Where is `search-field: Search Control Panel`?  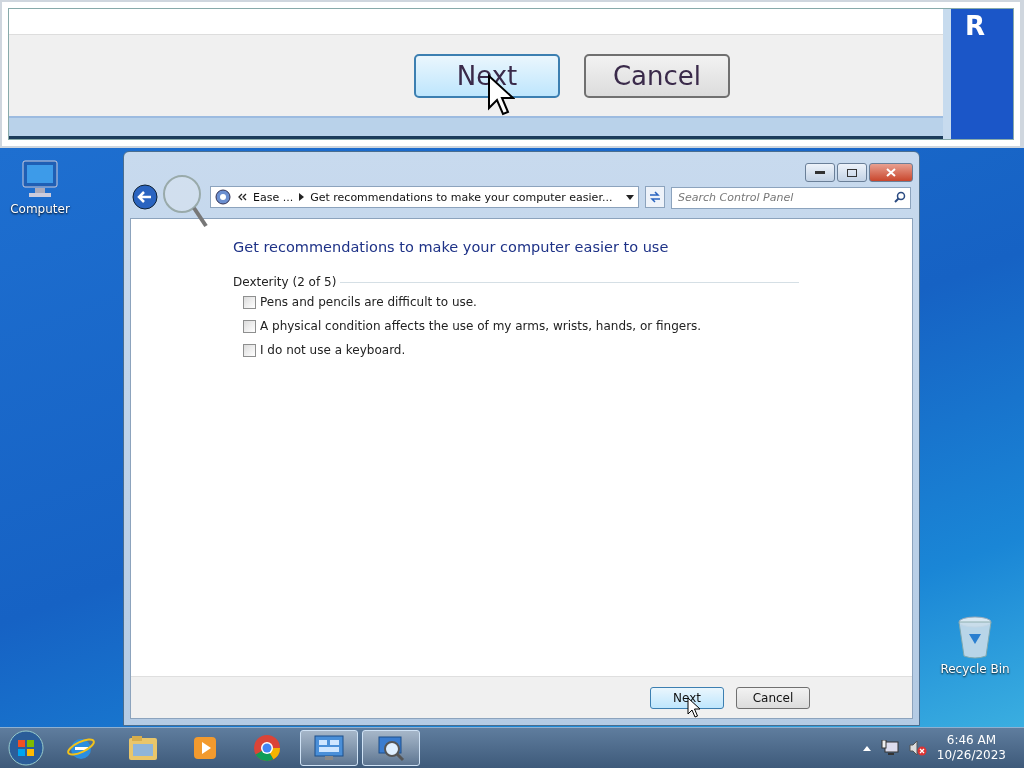
search-field: Search Control Panel is located at coordinates (791, 197).